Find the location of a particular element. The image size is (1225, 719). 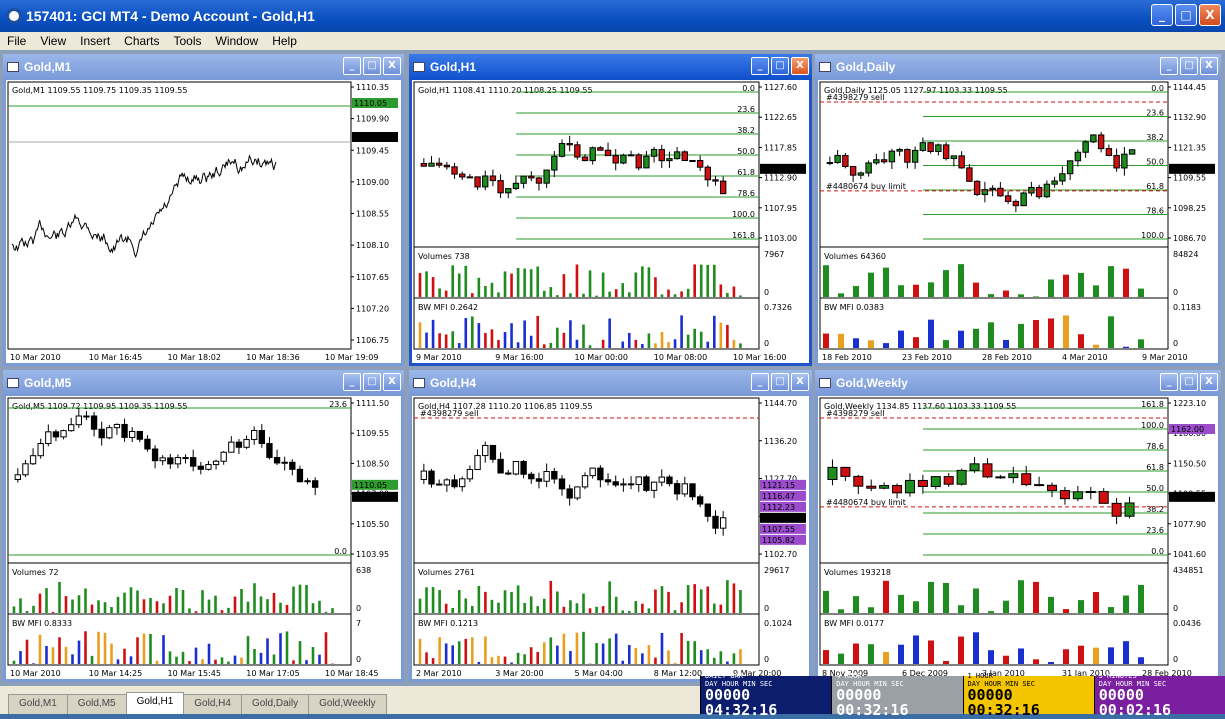

menu-view: View is located at coordinates (53, 41).